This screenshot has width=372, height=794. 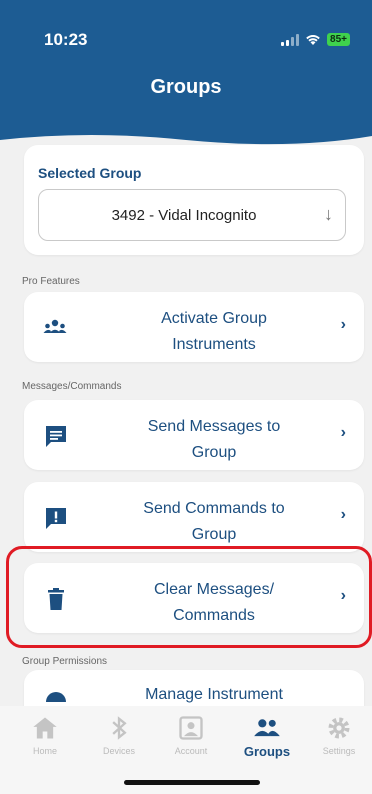 What do you see at coordinates (119, 728) in the screenshot?
I see `bluetooth-icon` at bounding box center [119, 728].